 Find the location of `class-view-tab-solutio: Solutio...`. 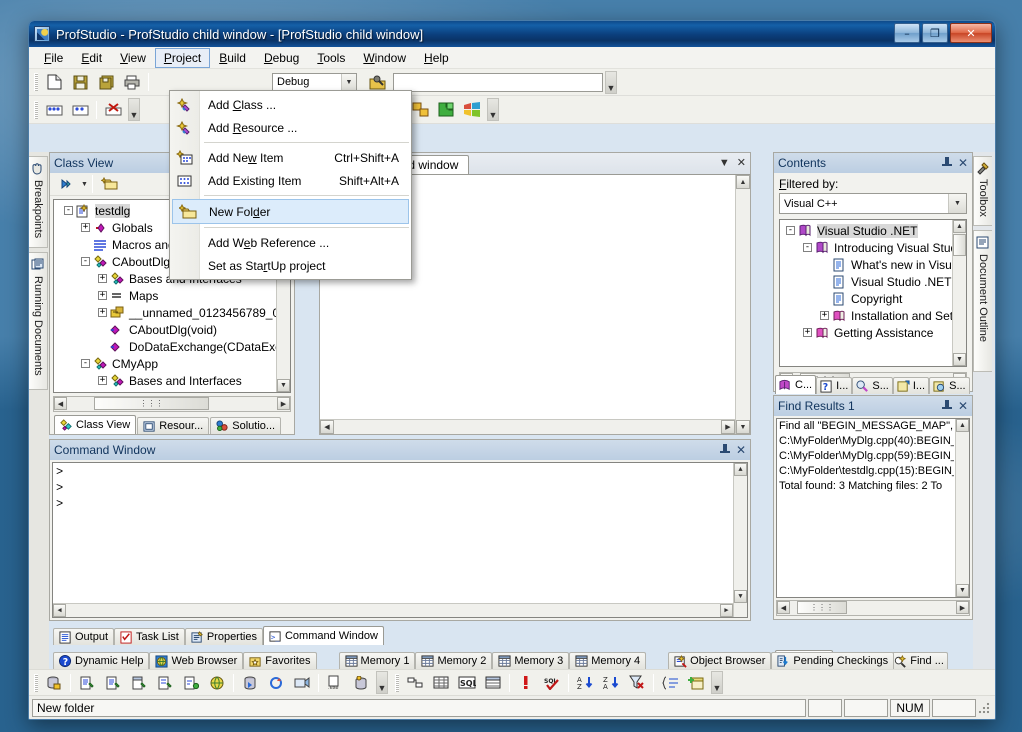

class-view-tab-solutio: Solutio... is located at coordinates (246, 425).